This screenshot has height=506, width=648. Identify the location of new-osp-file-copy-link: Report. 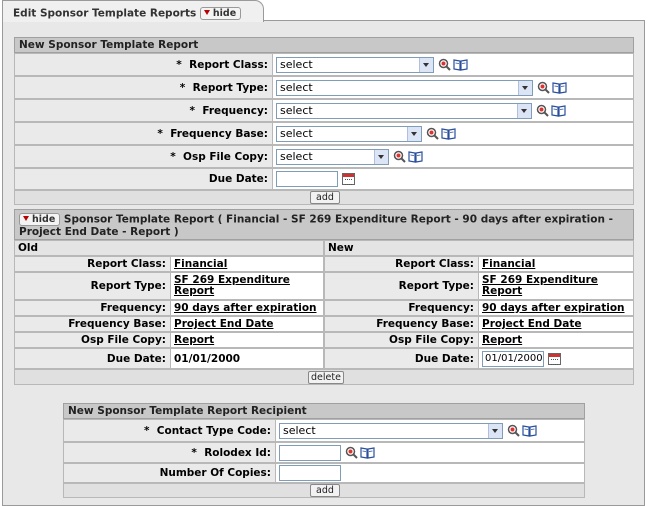
(502, 340).